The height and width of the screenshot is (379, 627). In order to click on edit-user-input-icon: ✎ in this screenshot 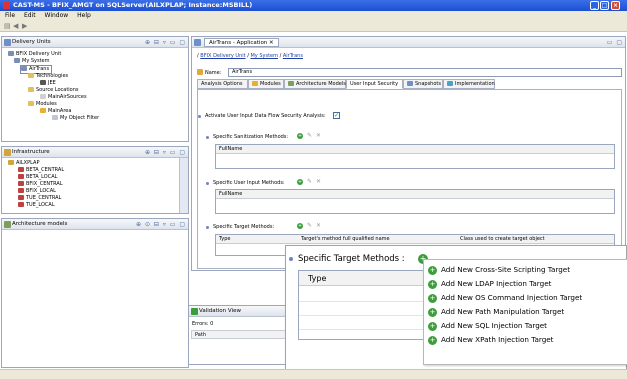, I will do `click(309, 182)`.